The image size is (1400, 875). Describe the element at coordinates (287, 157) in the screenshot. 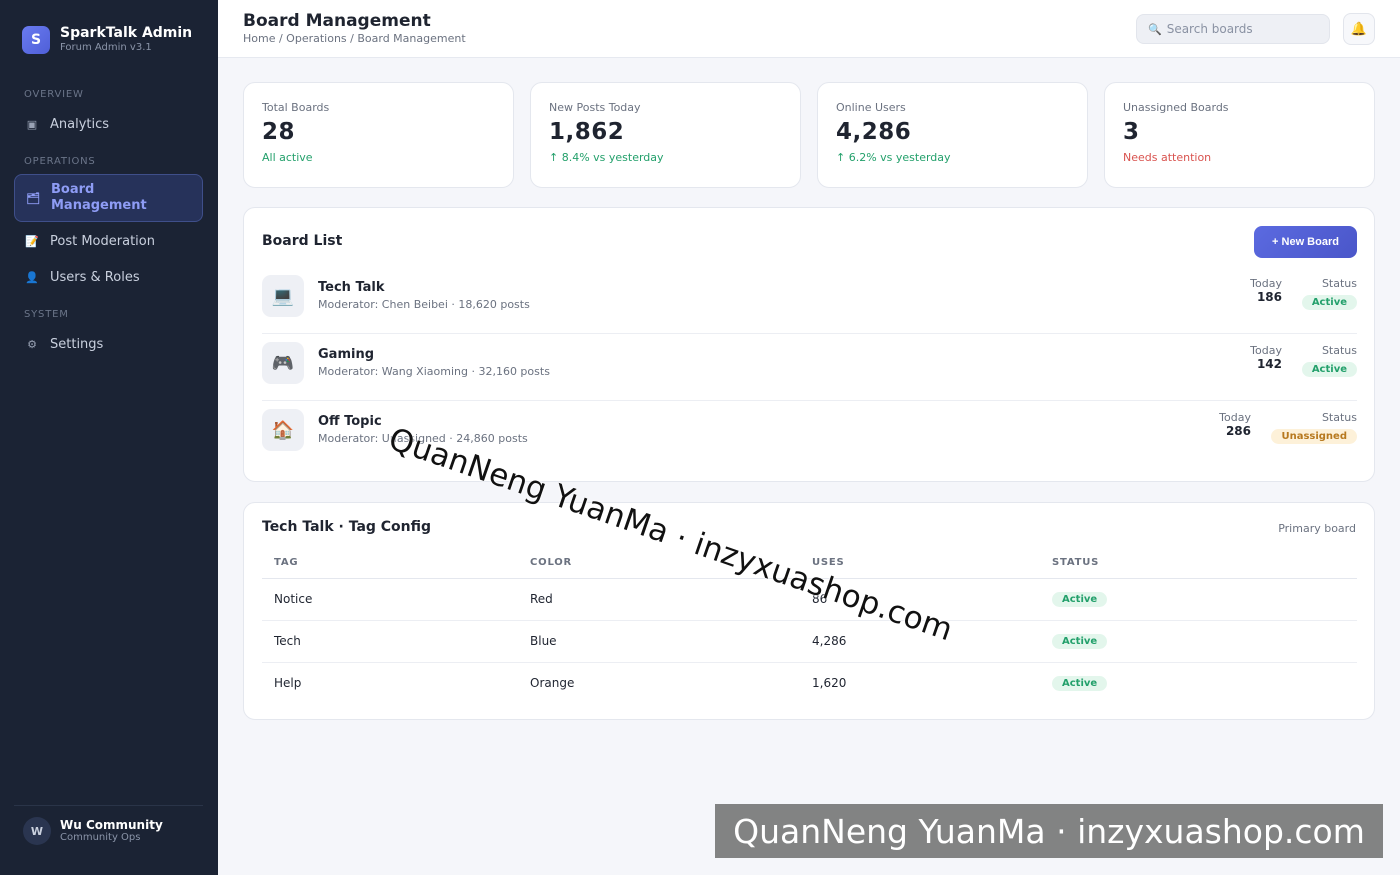

I see `stat-note: All active` at that location.